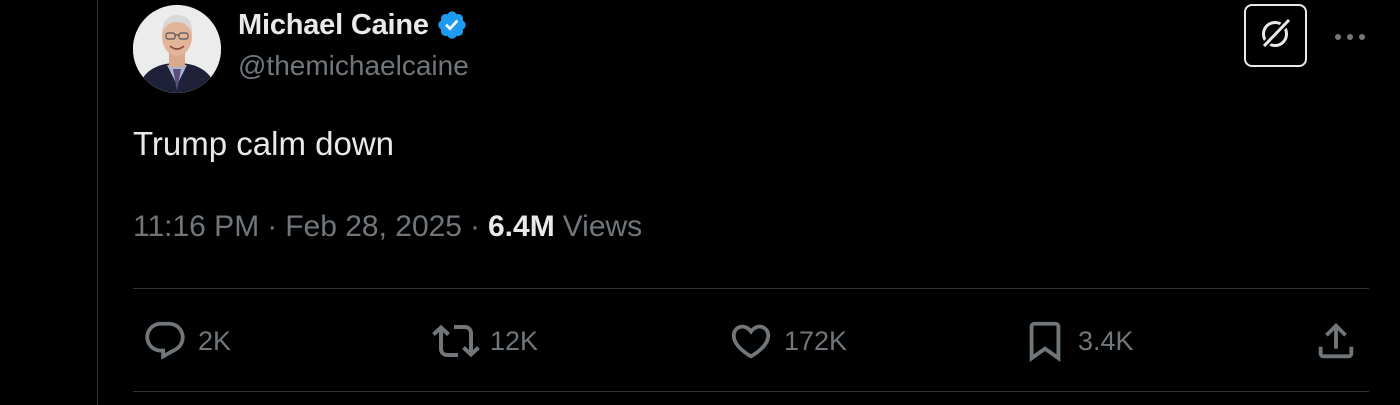 The width and height of the screenshot is (1400, 405). I want to click on author-handle: @themichaelcaine, so click(353, 66).